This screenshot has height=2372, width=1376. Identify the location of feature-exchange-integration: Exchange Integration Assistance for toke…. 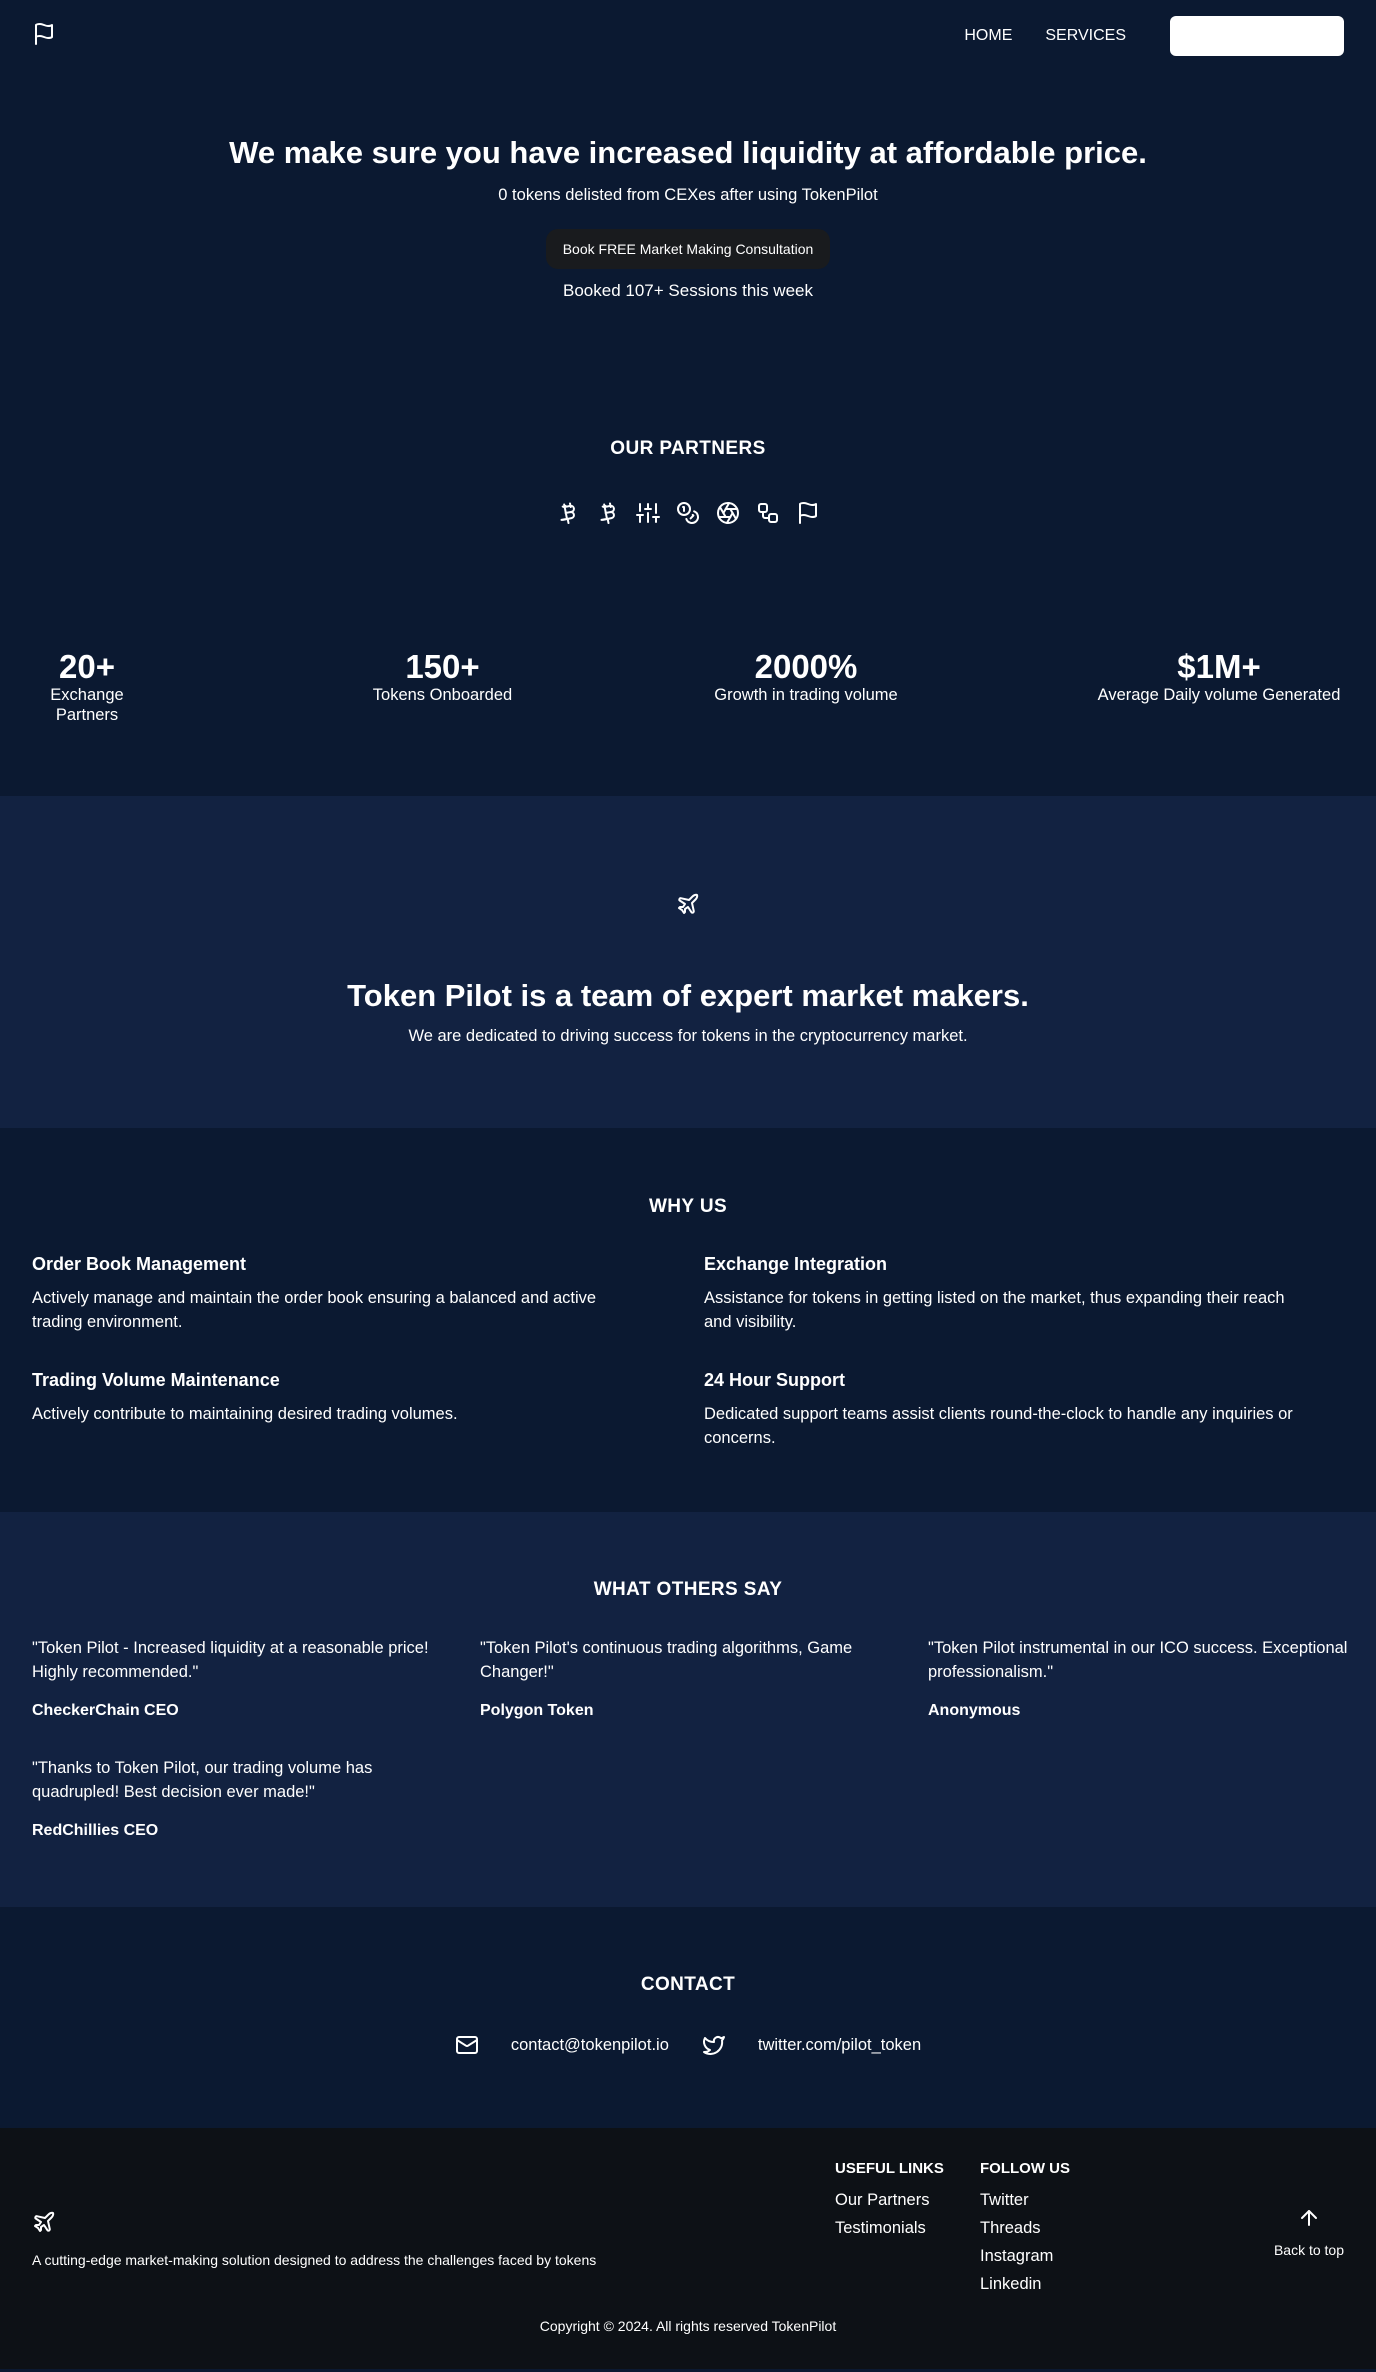
(1009, 1293).